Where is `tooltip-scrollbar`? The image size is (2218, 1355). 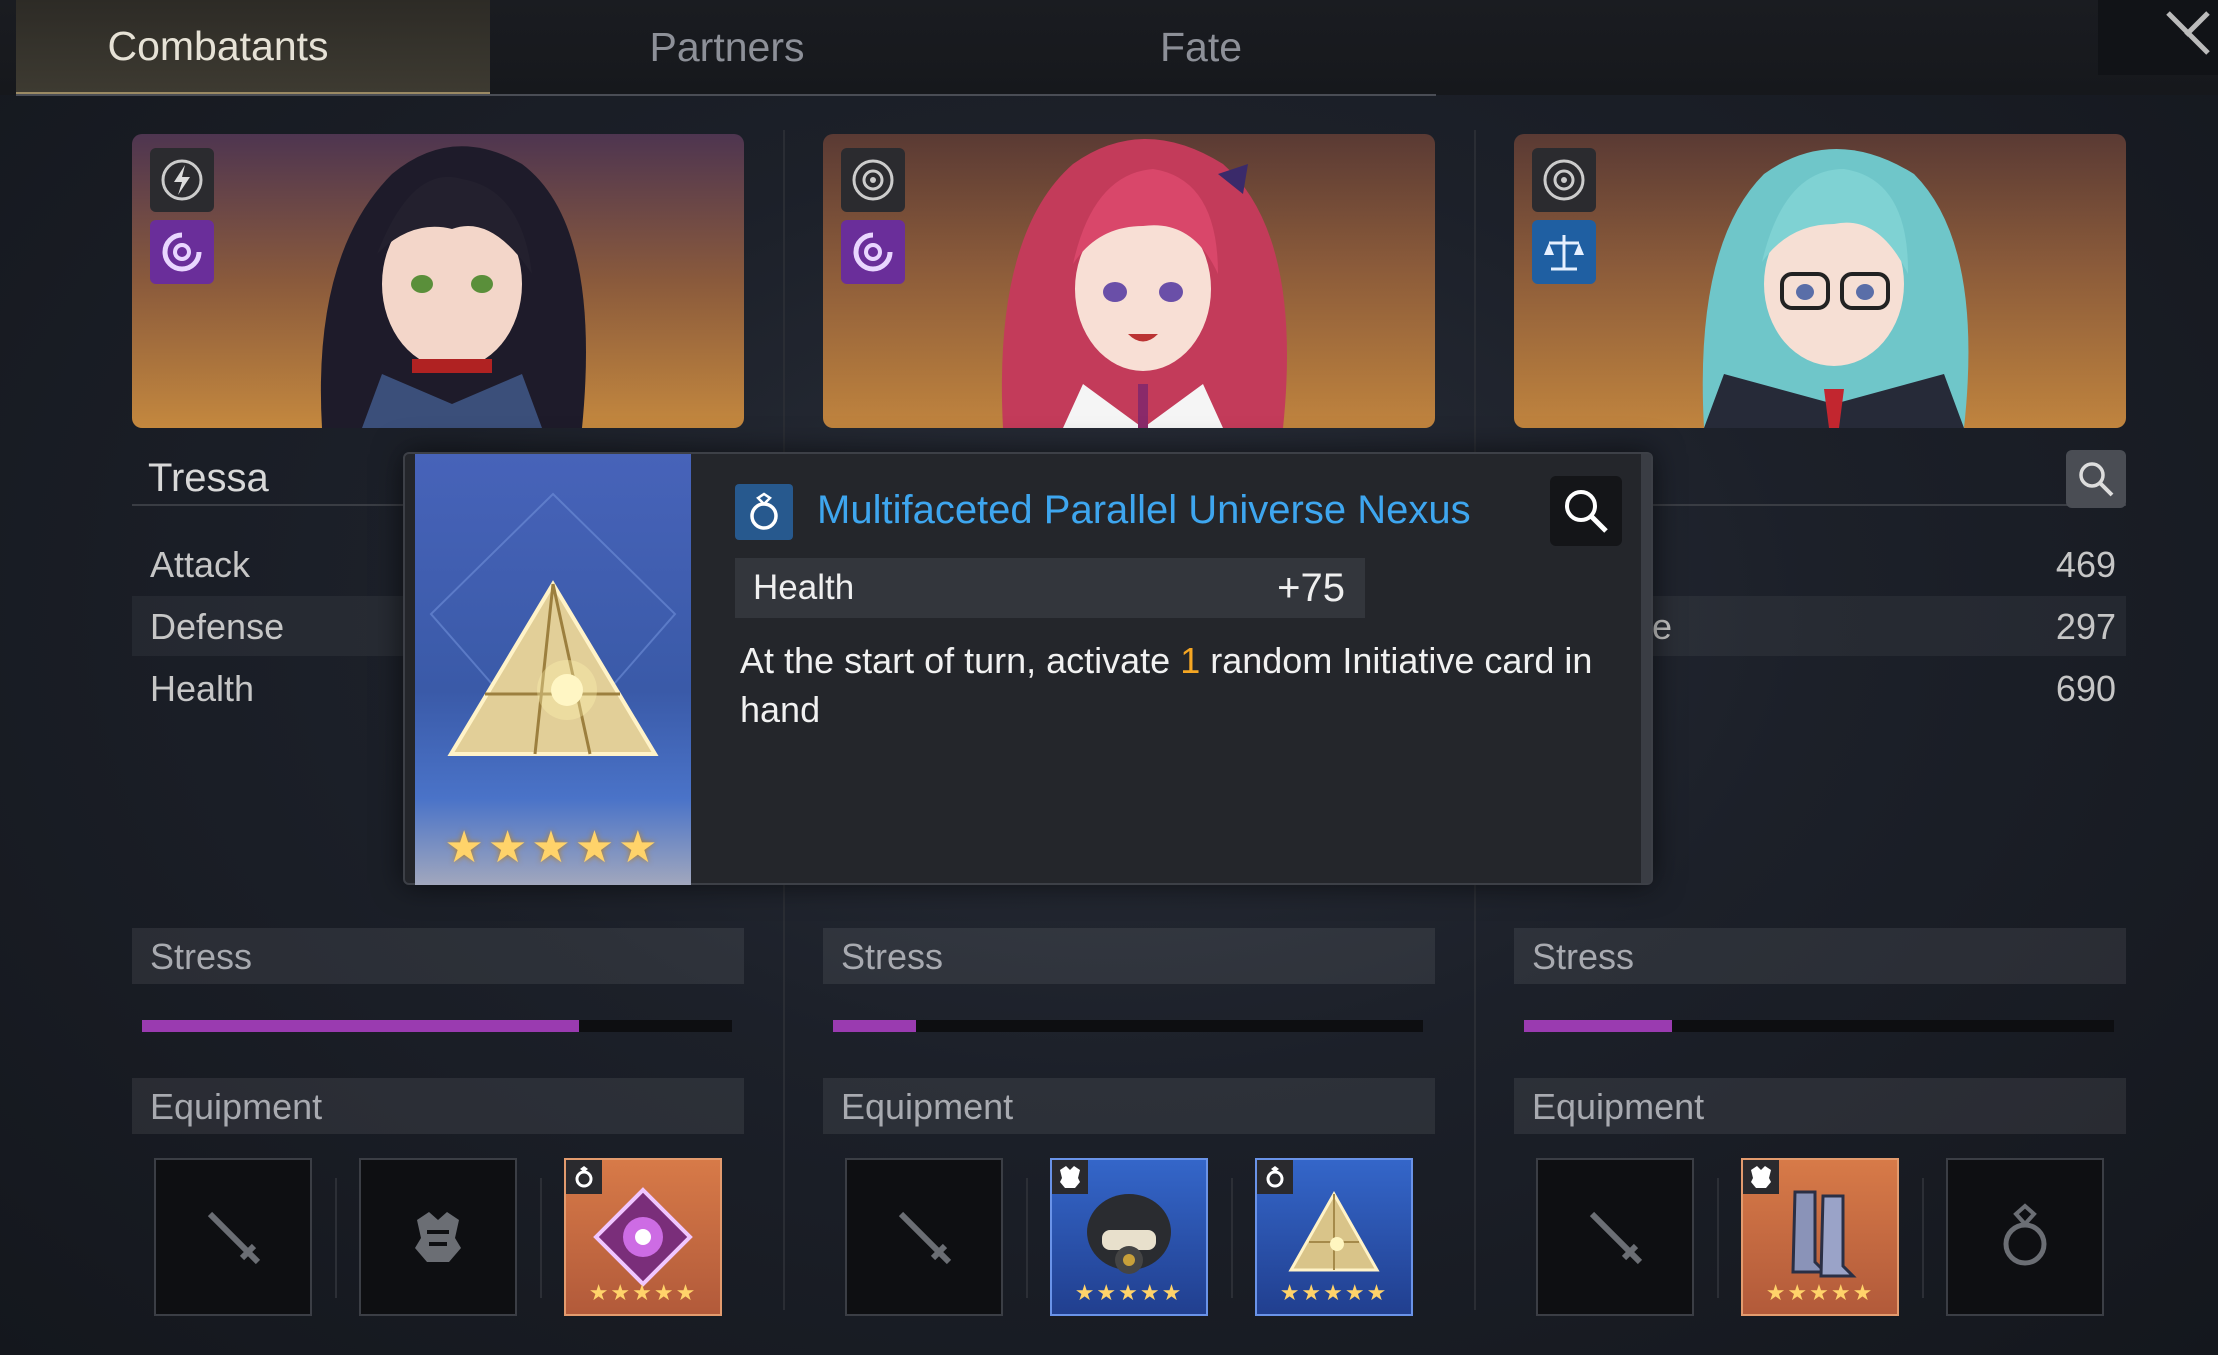 tooltip-scrollbar is located at coordinates (1646, 668).